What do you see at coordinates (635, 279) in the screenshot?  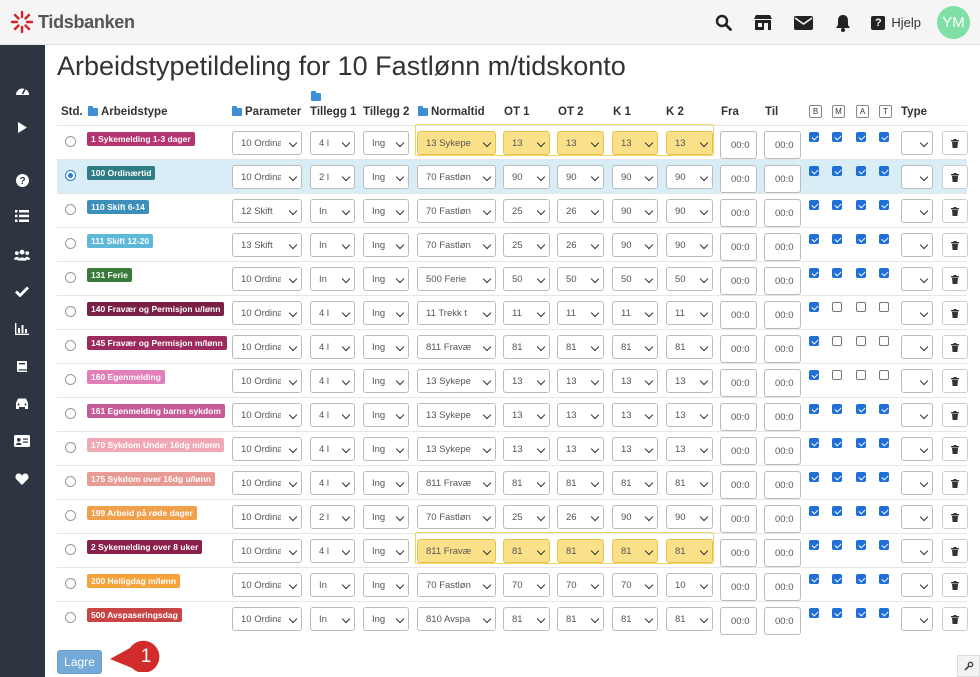 I see `k1-select: 50` at bounding box center [635, 279].